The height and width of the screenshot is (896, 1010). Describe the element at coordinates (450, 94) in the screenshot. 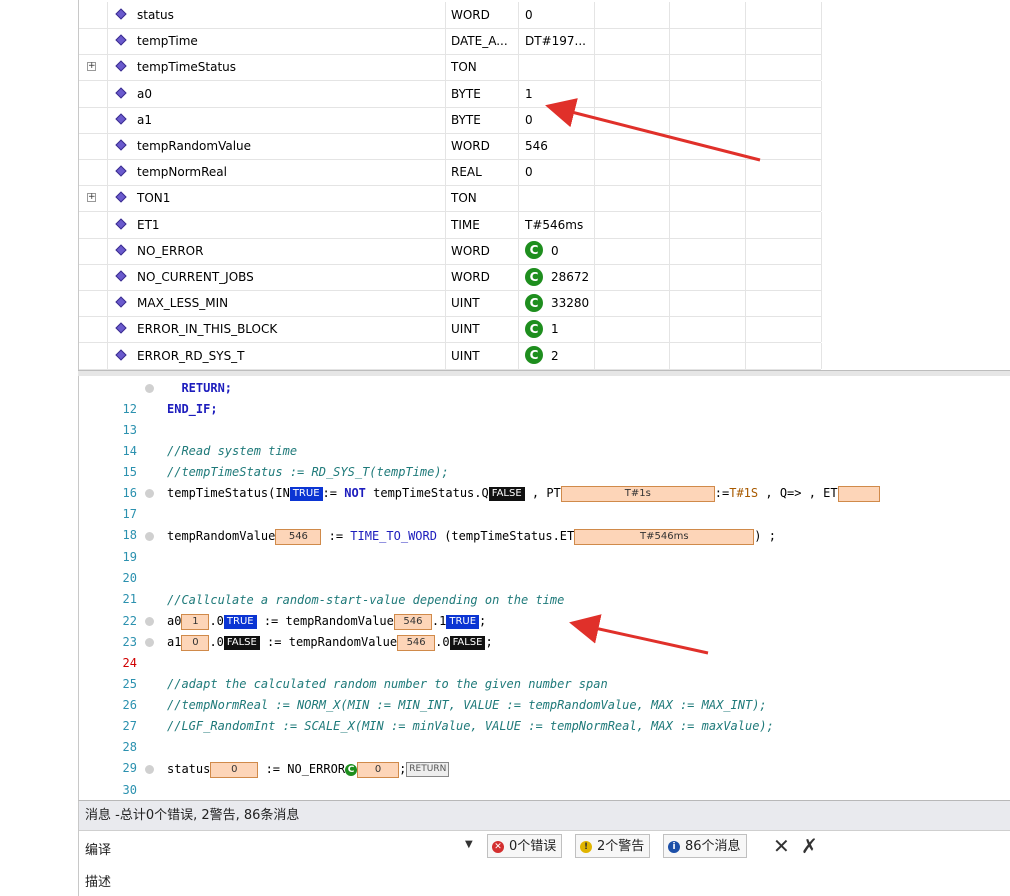

I see `variable-row: a0 BYTE 1` at that location.